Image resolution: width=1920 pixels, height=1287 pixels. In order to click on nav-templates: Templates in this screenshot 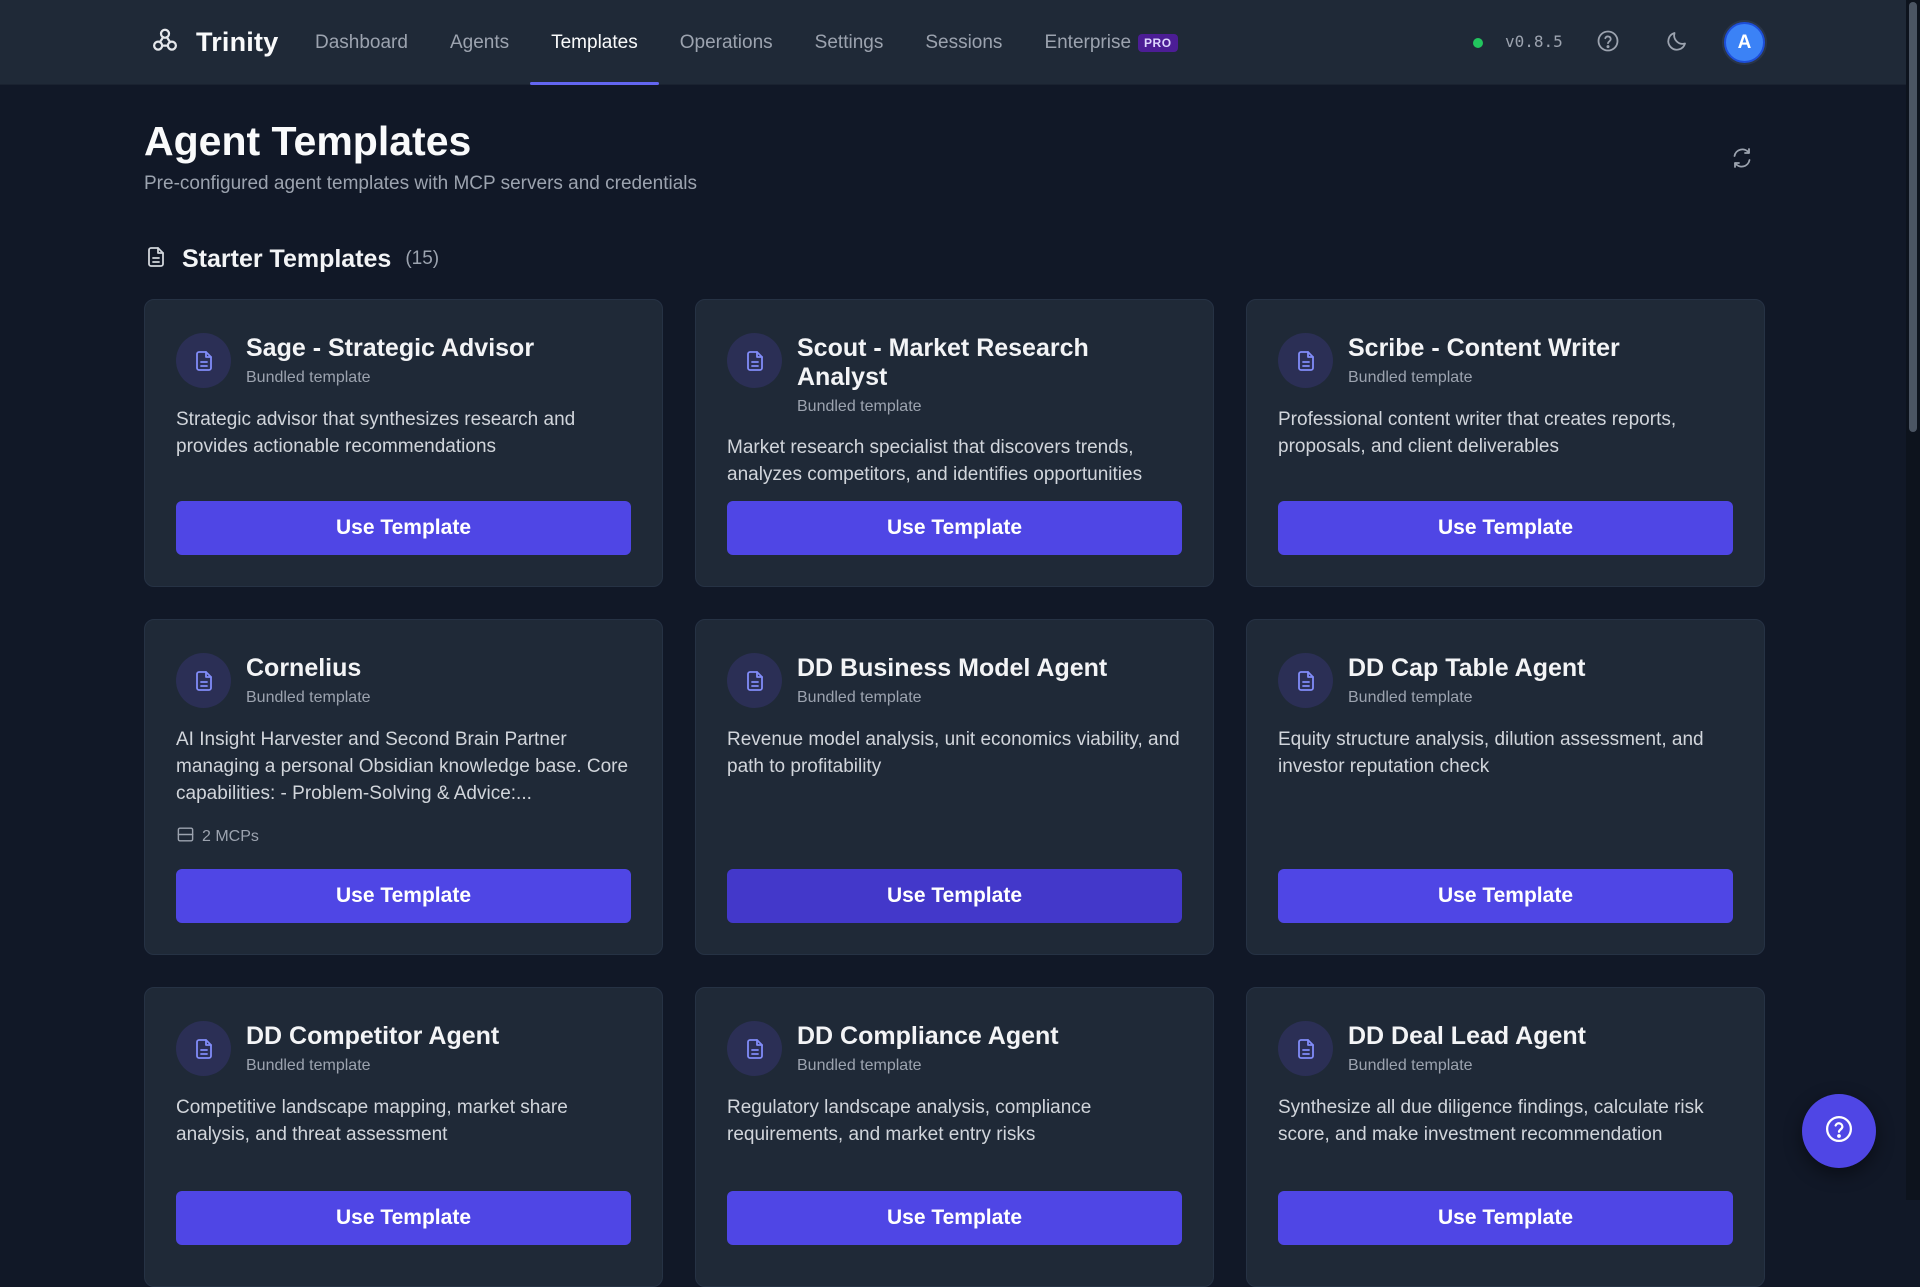, I will do `click(594, 42)`.